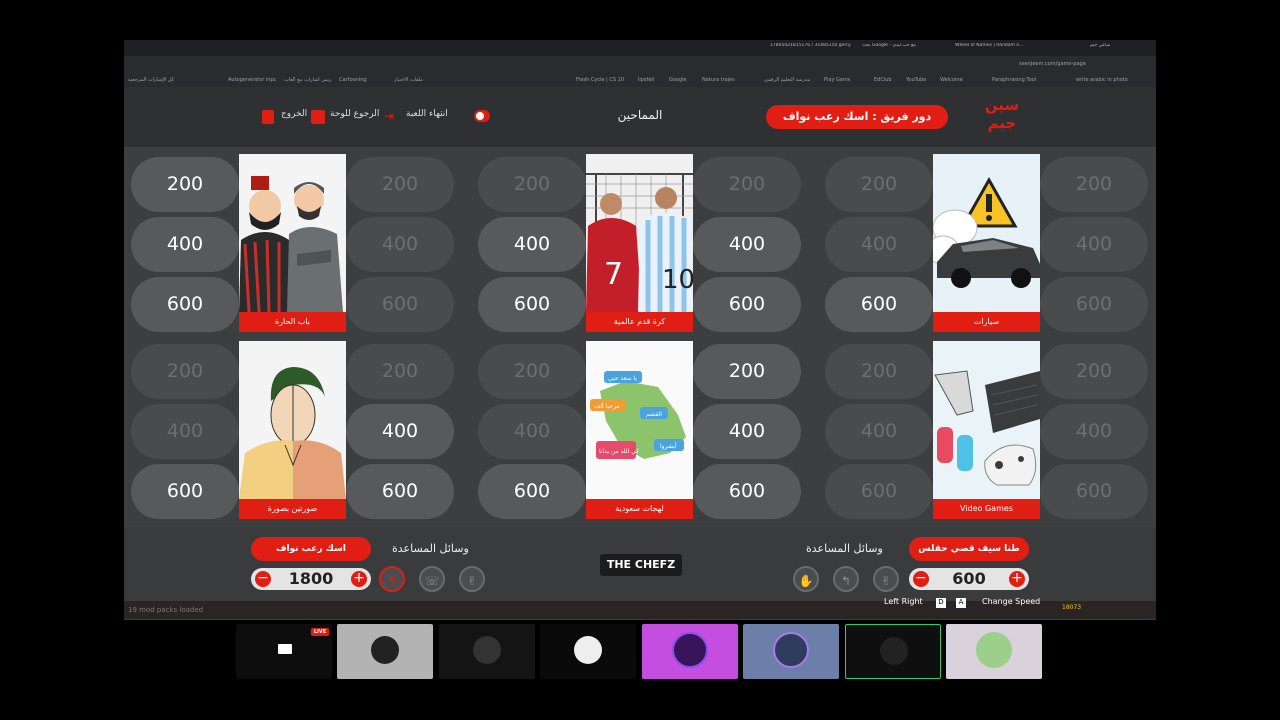  I want to click on bookmark: Google, so click(681, 80).